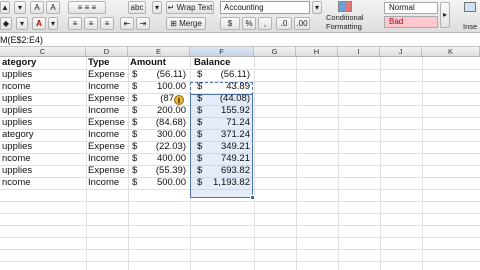 The width and height of the screenshot is (480, 270). I want to click on column-header-c: C, so click(43, 52).